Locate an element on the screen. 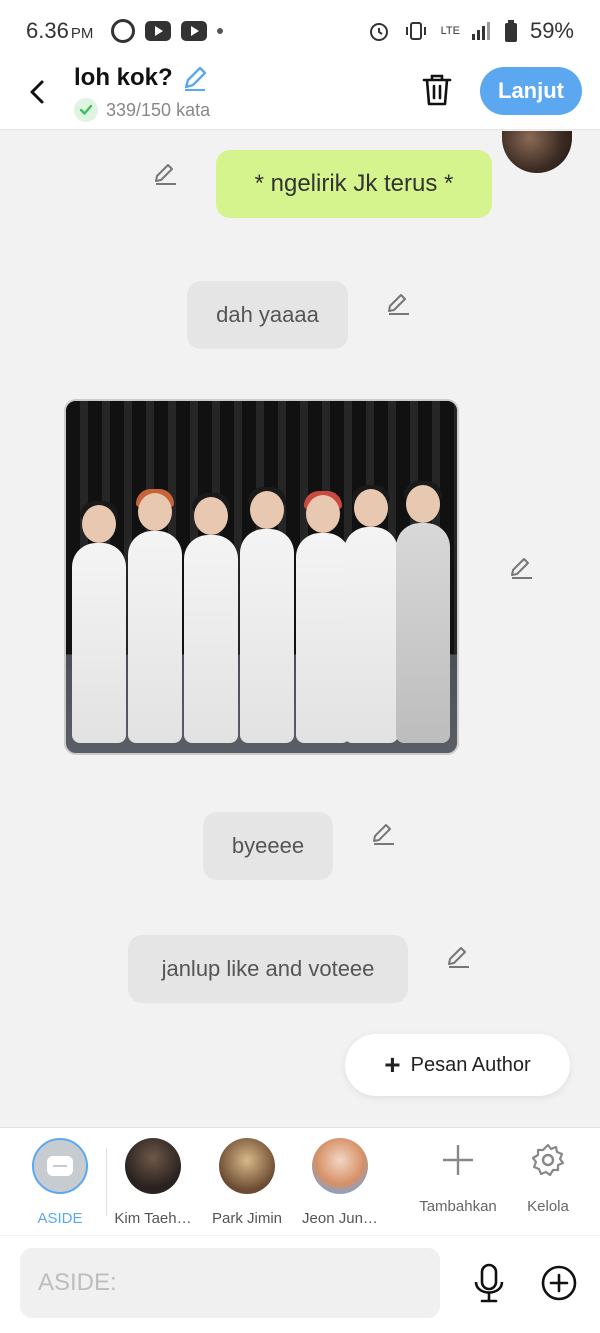  author-message-label: Pesan Author is located at coordinates (470, 1064).